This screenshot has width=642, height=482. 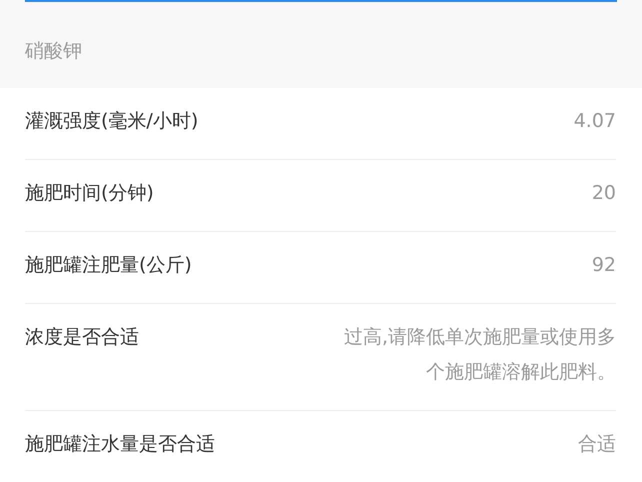 What do you see at coordinates (53, 51) in the screenshot?
I see `section-title: 硝酸钾` at bounding box center [53, 51].